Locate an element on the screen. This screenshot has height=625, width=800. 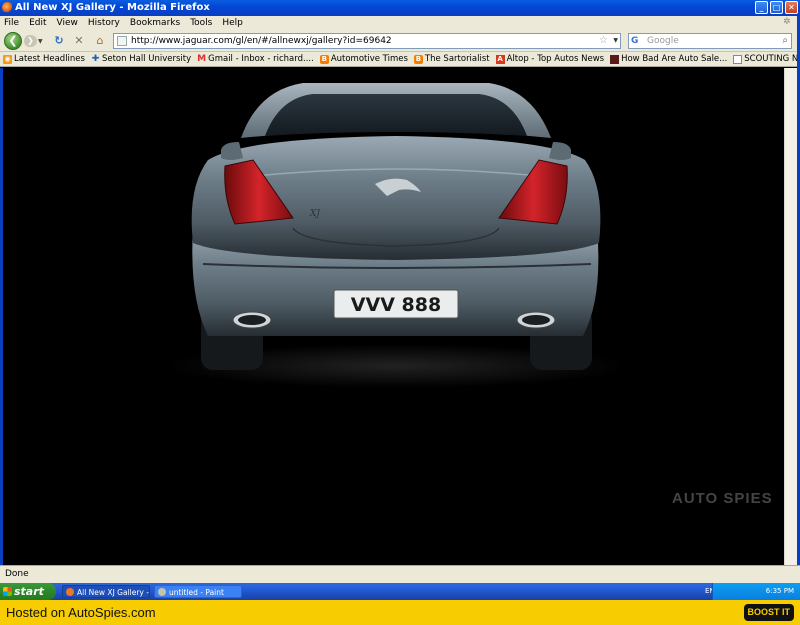
stop-icon: ✕ is located at coordinates (79, 41).